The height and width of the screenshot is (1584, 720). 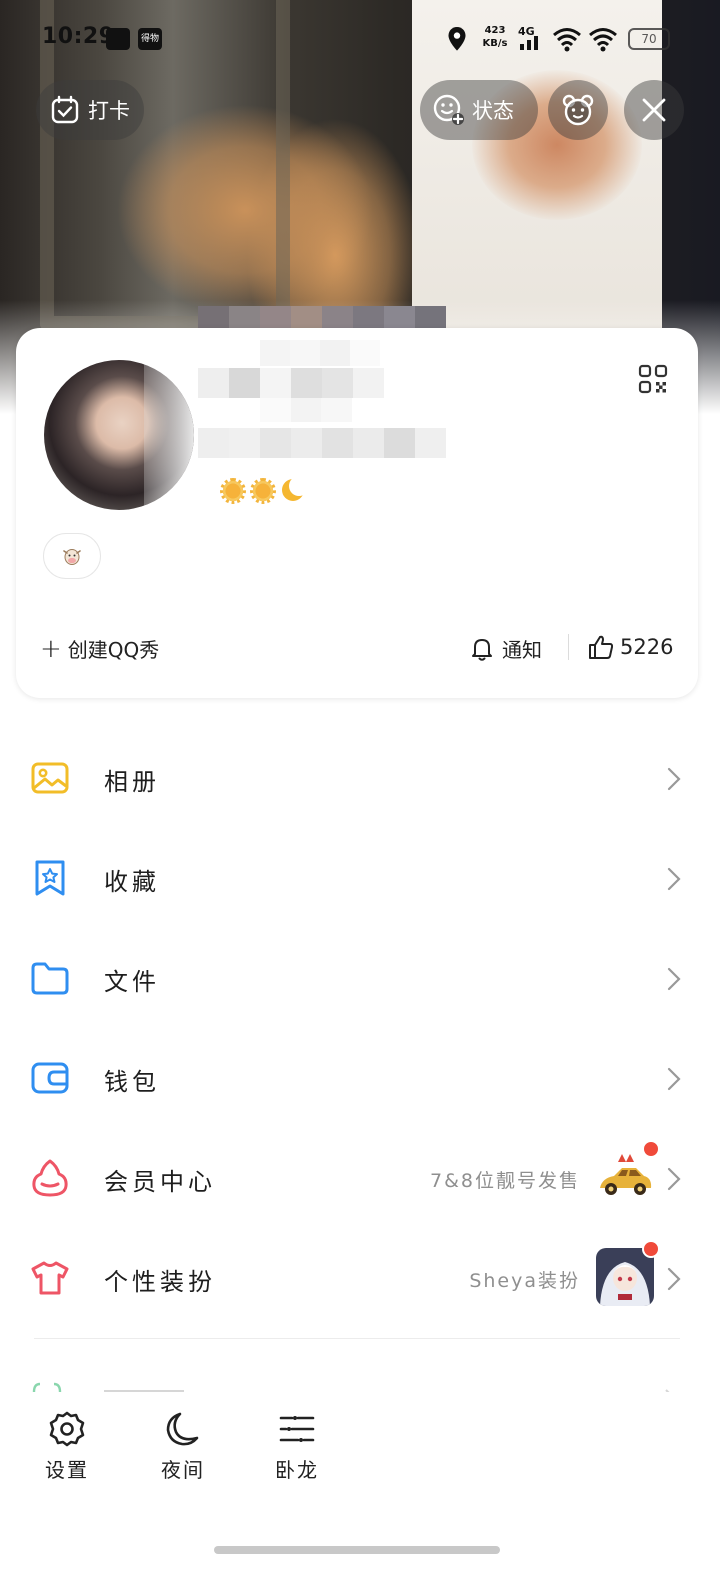 I want to click on sliders-icon, so click(x=297, y=1429).